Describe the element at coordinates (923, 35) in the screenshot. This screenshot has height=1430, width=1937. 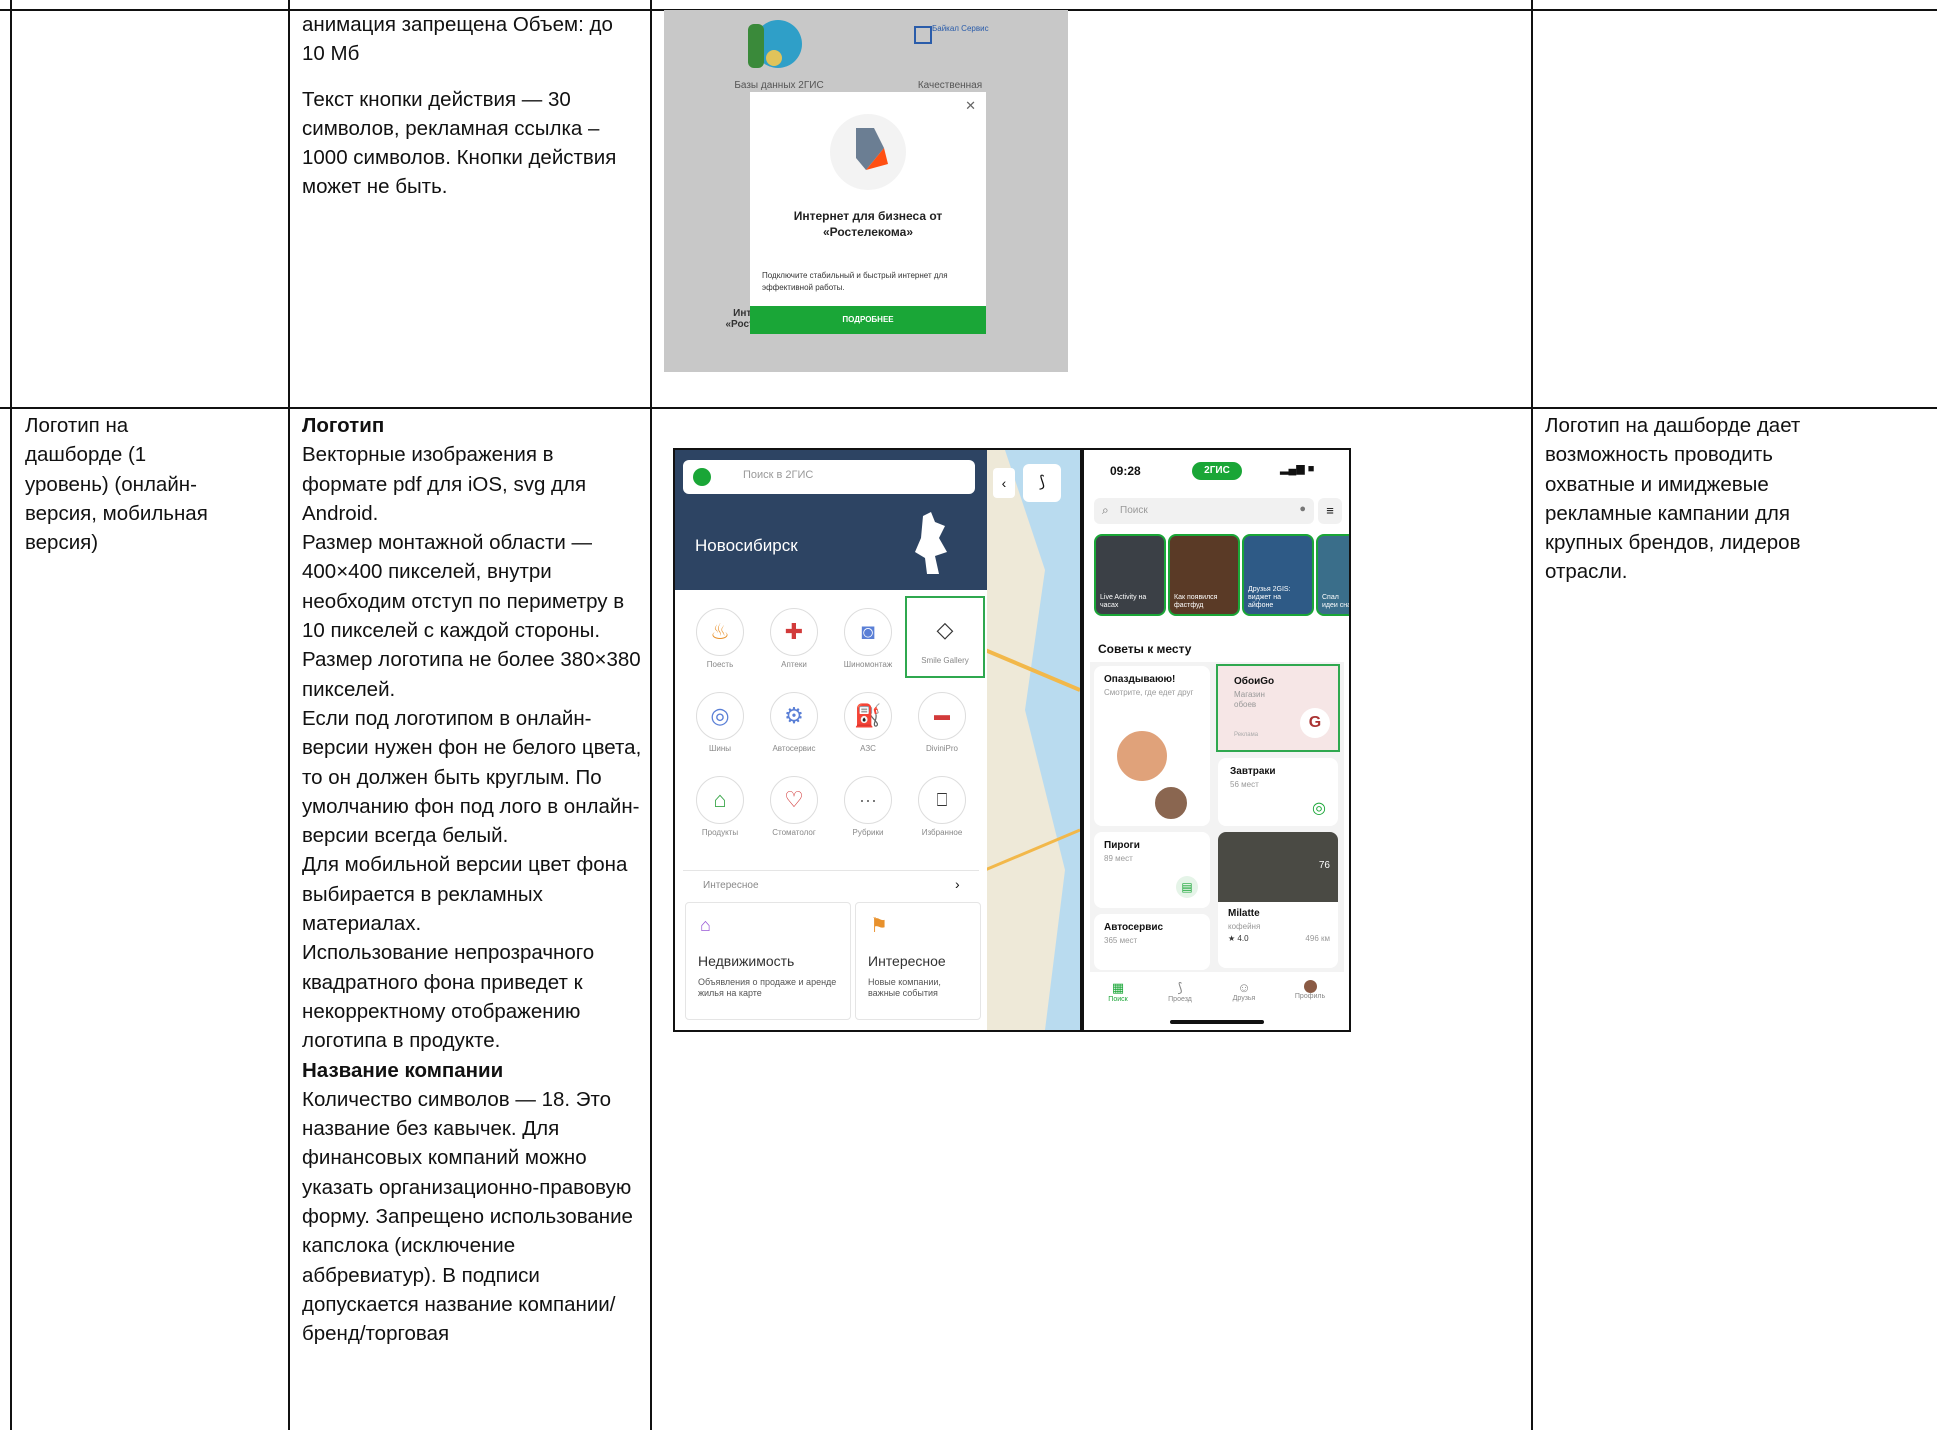
I see `baikal-logo-icon` at that location.